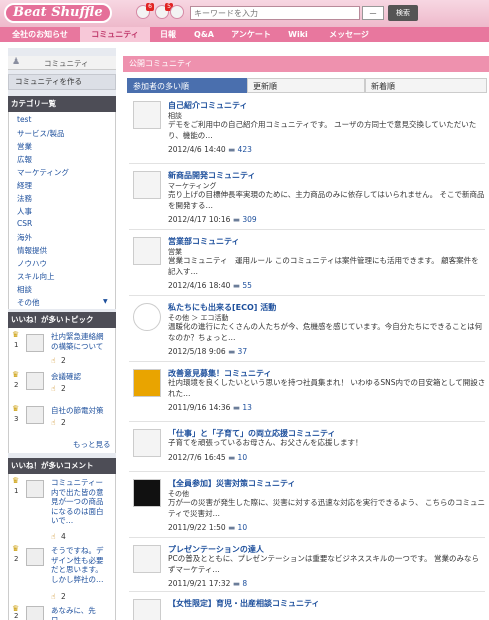 This screenshot has height=620, width=489. What do you see at coordinates (40, 34) in the screenshot?
I see `nav-announcements: 全社のお知らせ` at bounding box center [40, 34].